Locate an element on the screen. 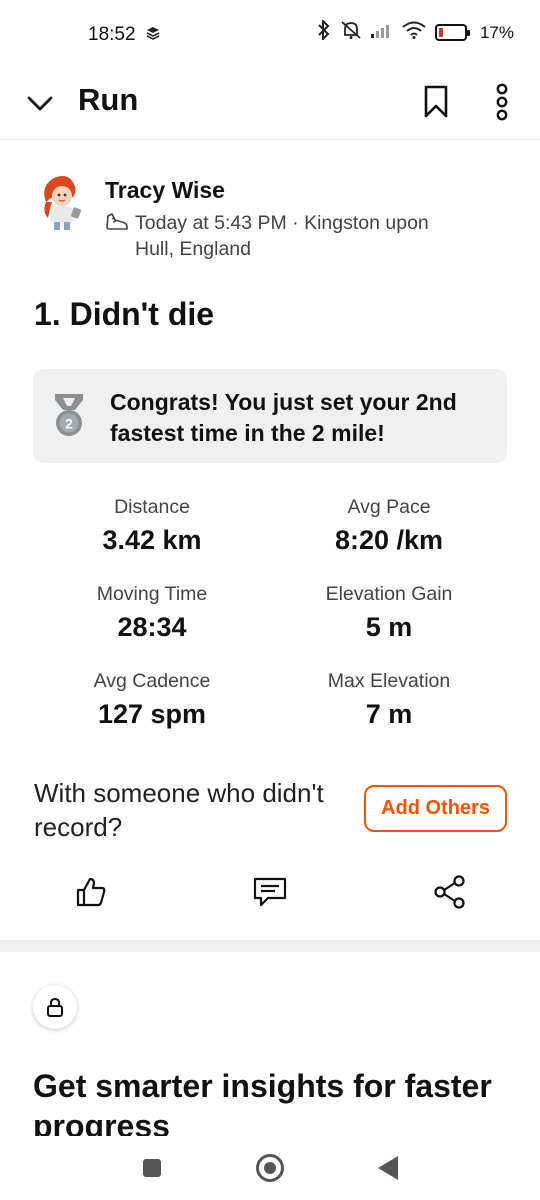  stat-moving-time: Moving Time 28:34 is located at coordinates (152, 613).